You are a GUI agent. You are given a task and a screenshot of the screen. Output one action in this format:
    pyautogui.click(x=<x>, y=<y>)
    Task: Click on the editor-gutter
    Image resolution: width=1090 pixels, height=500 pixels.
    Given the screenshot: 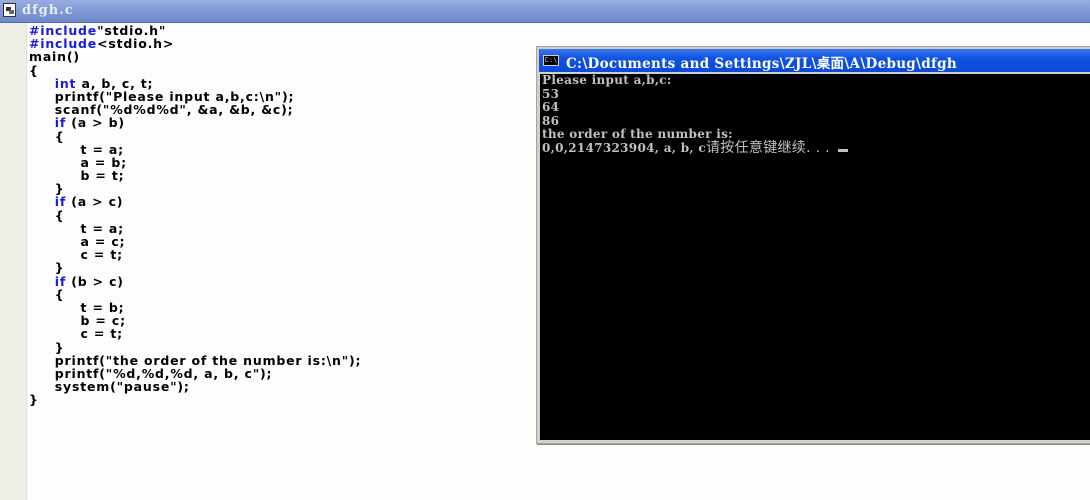 What is the action you would take?
    pyautogui.click(x=13, y=261)
    